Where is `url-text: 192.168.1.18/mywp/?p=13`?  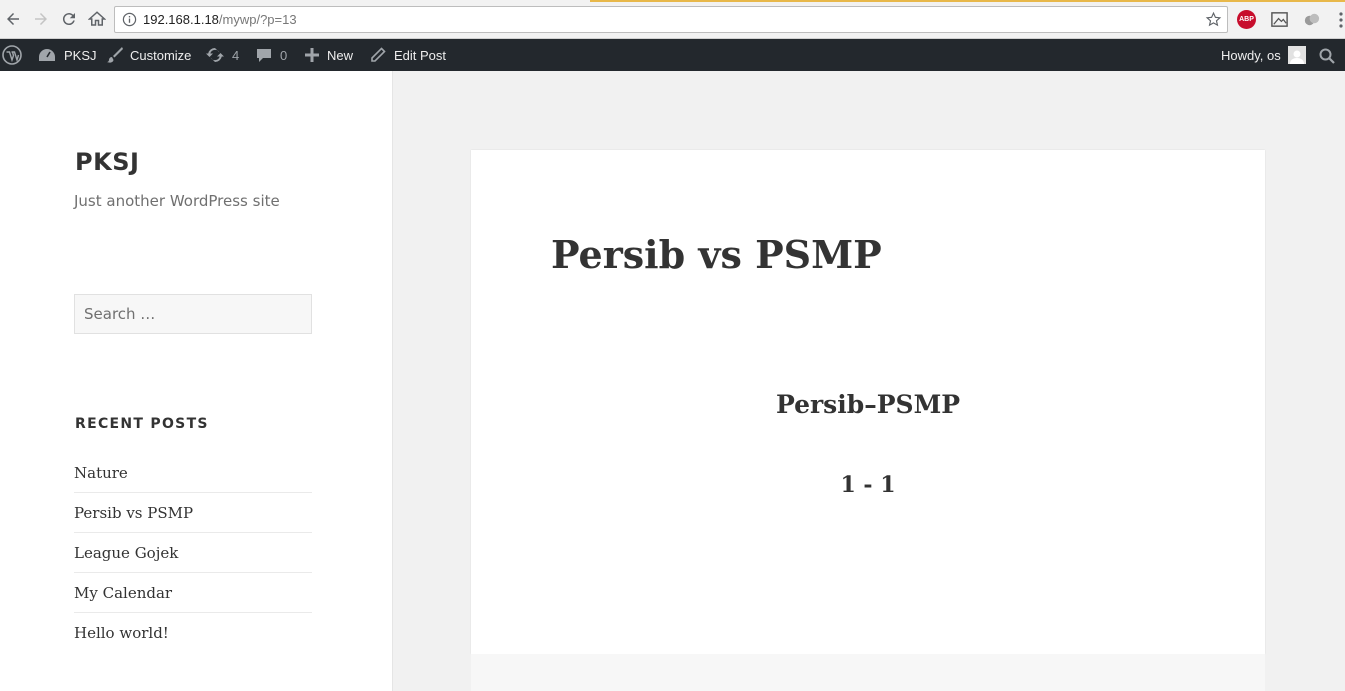 url-text: 192.168.1.18/mywp/?p=13 is located at coordinates (220, 19).